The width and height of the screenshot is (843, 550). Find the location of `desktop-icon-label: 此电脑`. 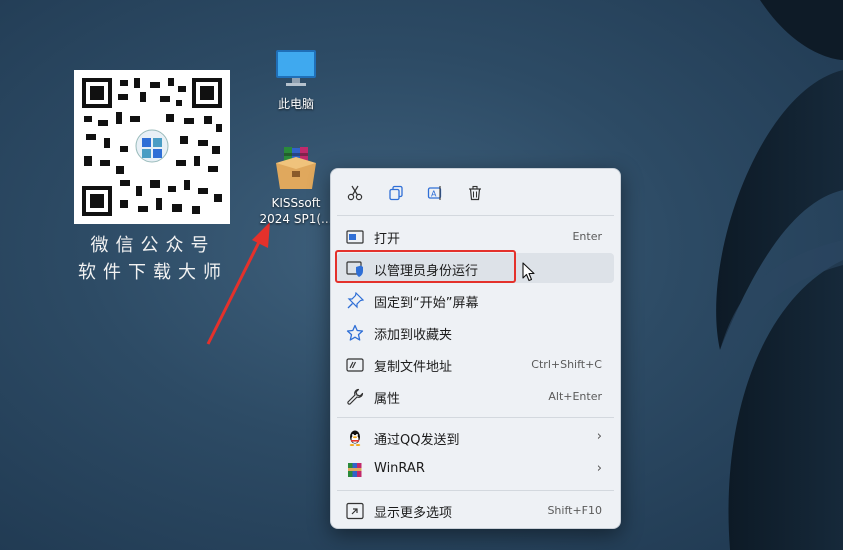

desktop-icon-label: 此电脑 is located at coordinates (295, 104).